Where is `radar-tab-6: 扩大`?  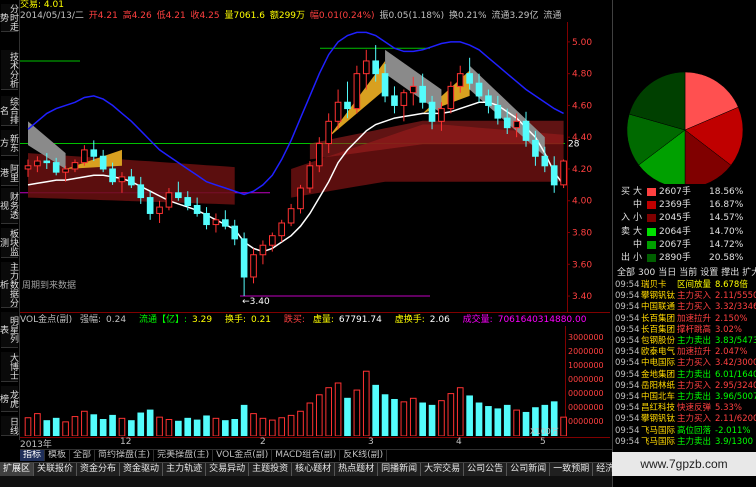 radar-tab-6: 扩大 is located at coordinates (749, 273).